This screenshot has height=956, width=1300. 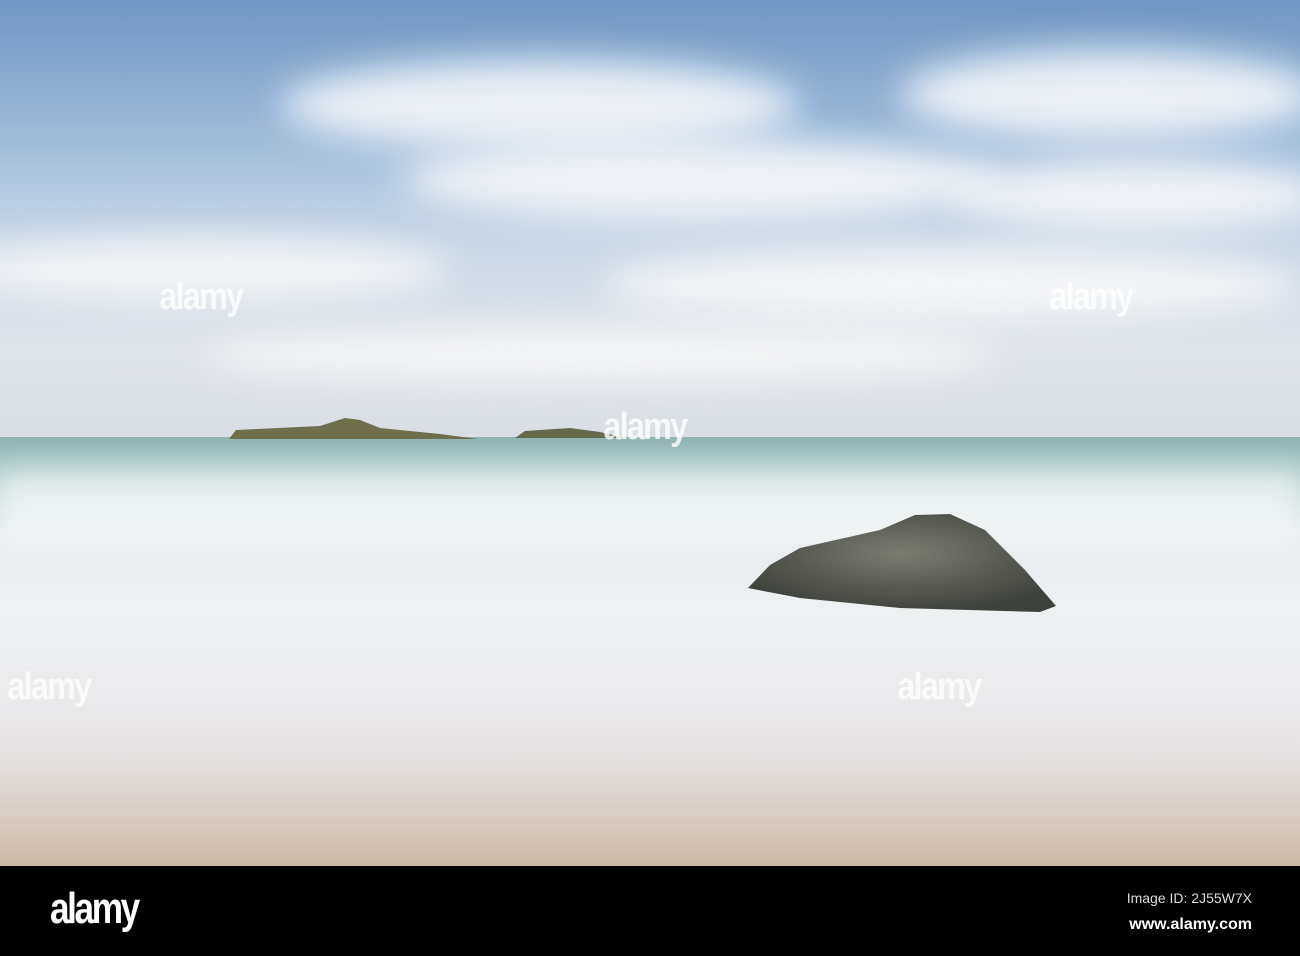 What do you see at coordinates (1189, 898) in the screenshot?
I see `image-id: Image ID: 2J55W7X` at bounding box center [1189, 898].